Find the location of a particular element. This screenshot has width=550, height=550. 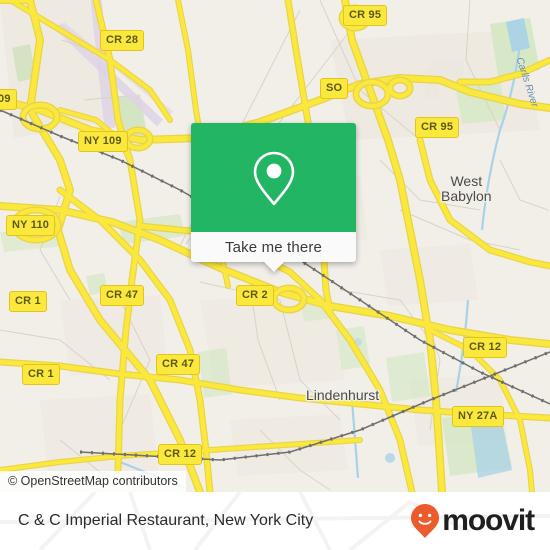

road-shield: CR 28 is located at coordinates (122, 40).